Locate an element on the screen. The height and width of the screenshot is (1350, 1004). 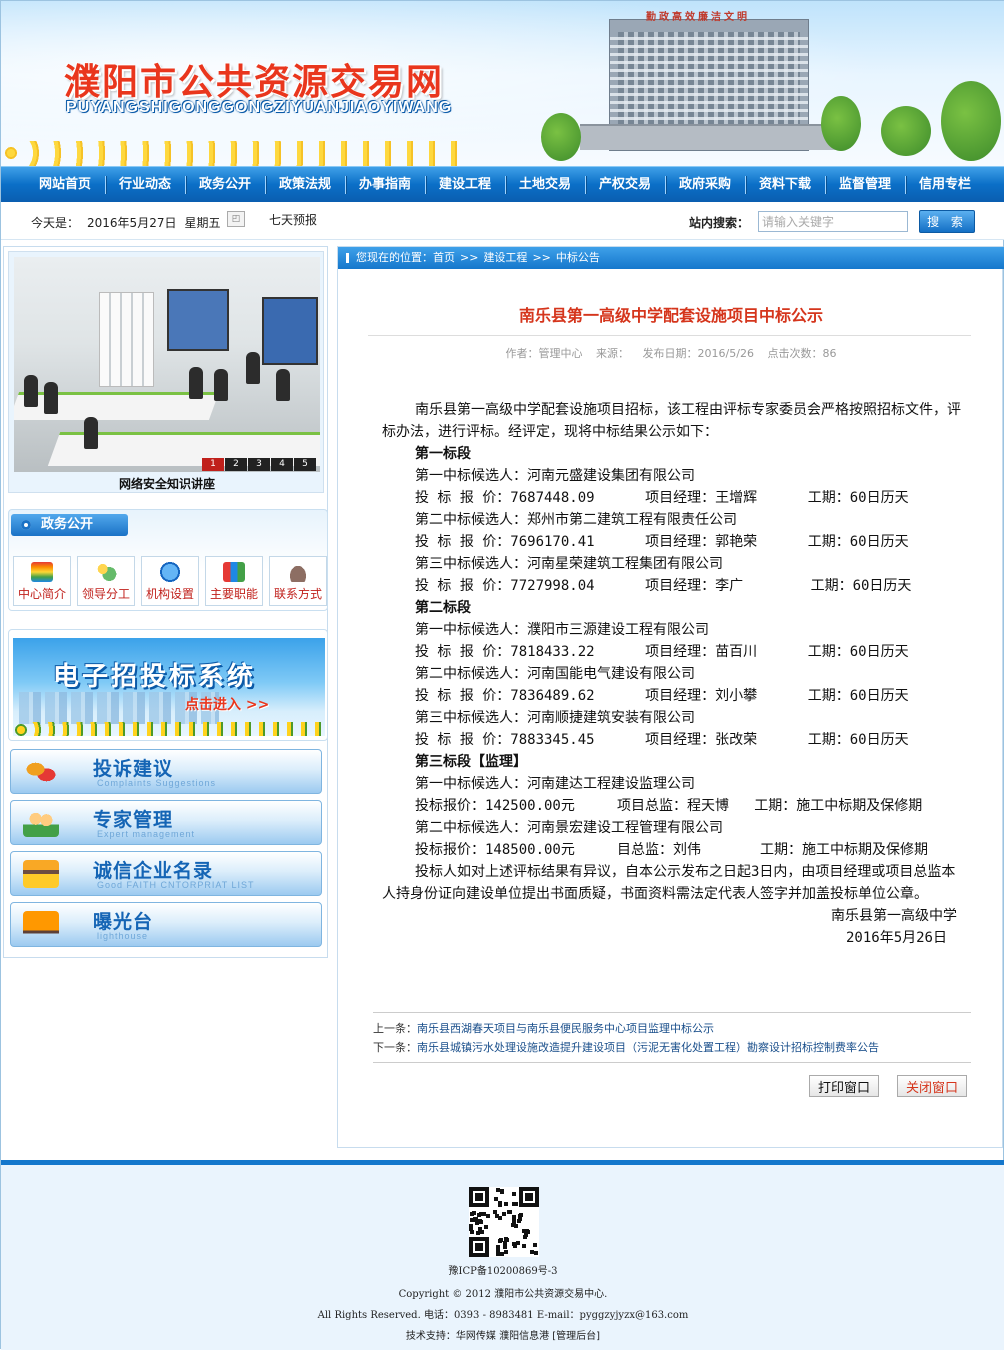
today-label: 今天是： is located at coordinates (55, 223).